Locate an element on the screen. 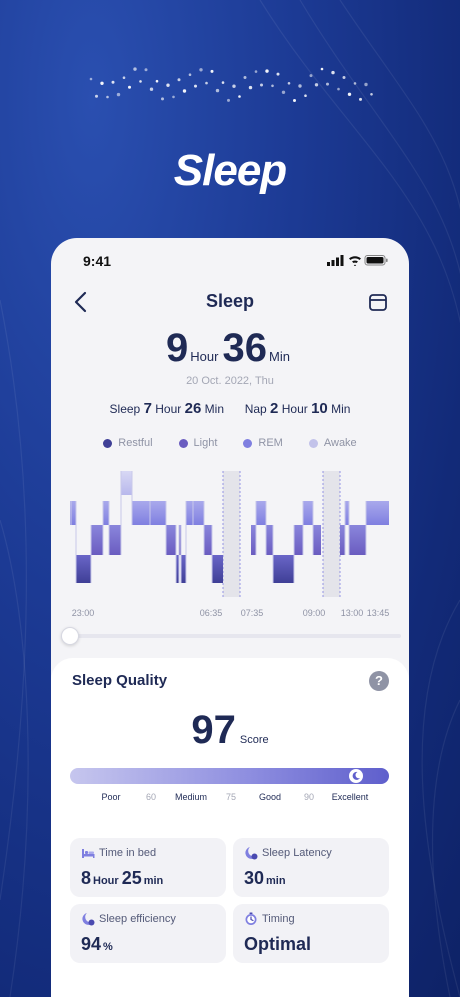  clock-icon is located at coordinates (251, 918).